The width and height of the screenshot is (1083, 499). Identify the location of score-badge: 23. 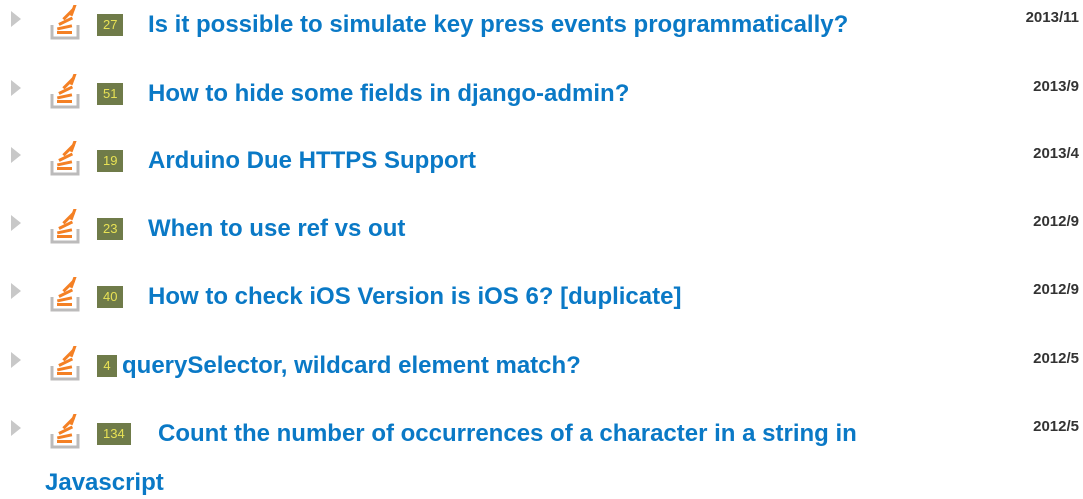
(110, 229).